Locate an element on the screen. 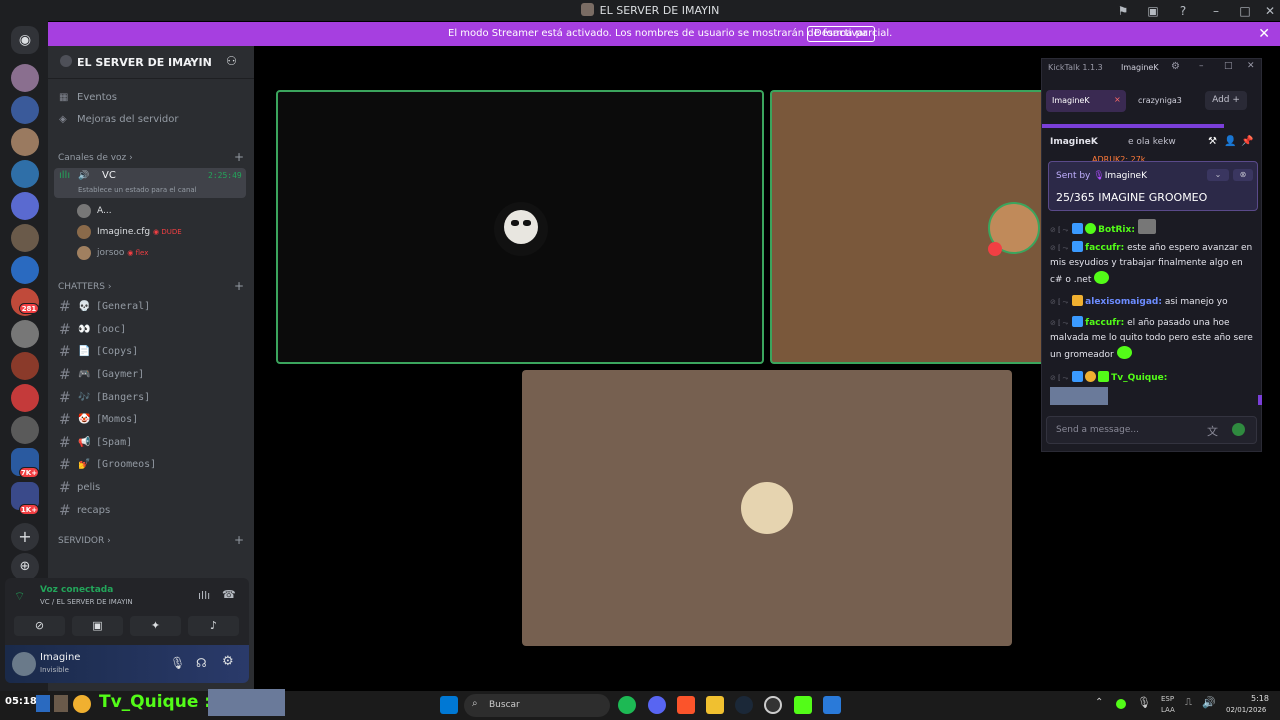 This screenshot has width=1280, height=720. notepad-icon is located at coordinates (832, 705).